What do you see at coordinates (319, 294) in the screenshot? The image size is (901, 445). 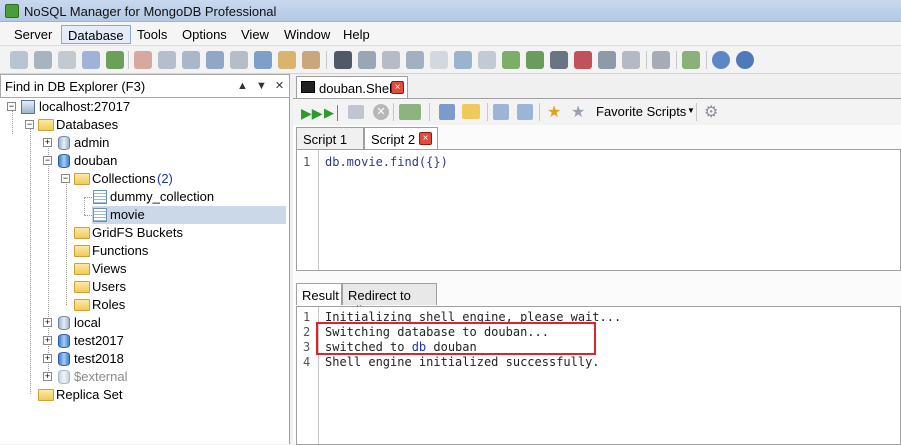 I see `tab-result: Result` at bounding box center [319, 294].